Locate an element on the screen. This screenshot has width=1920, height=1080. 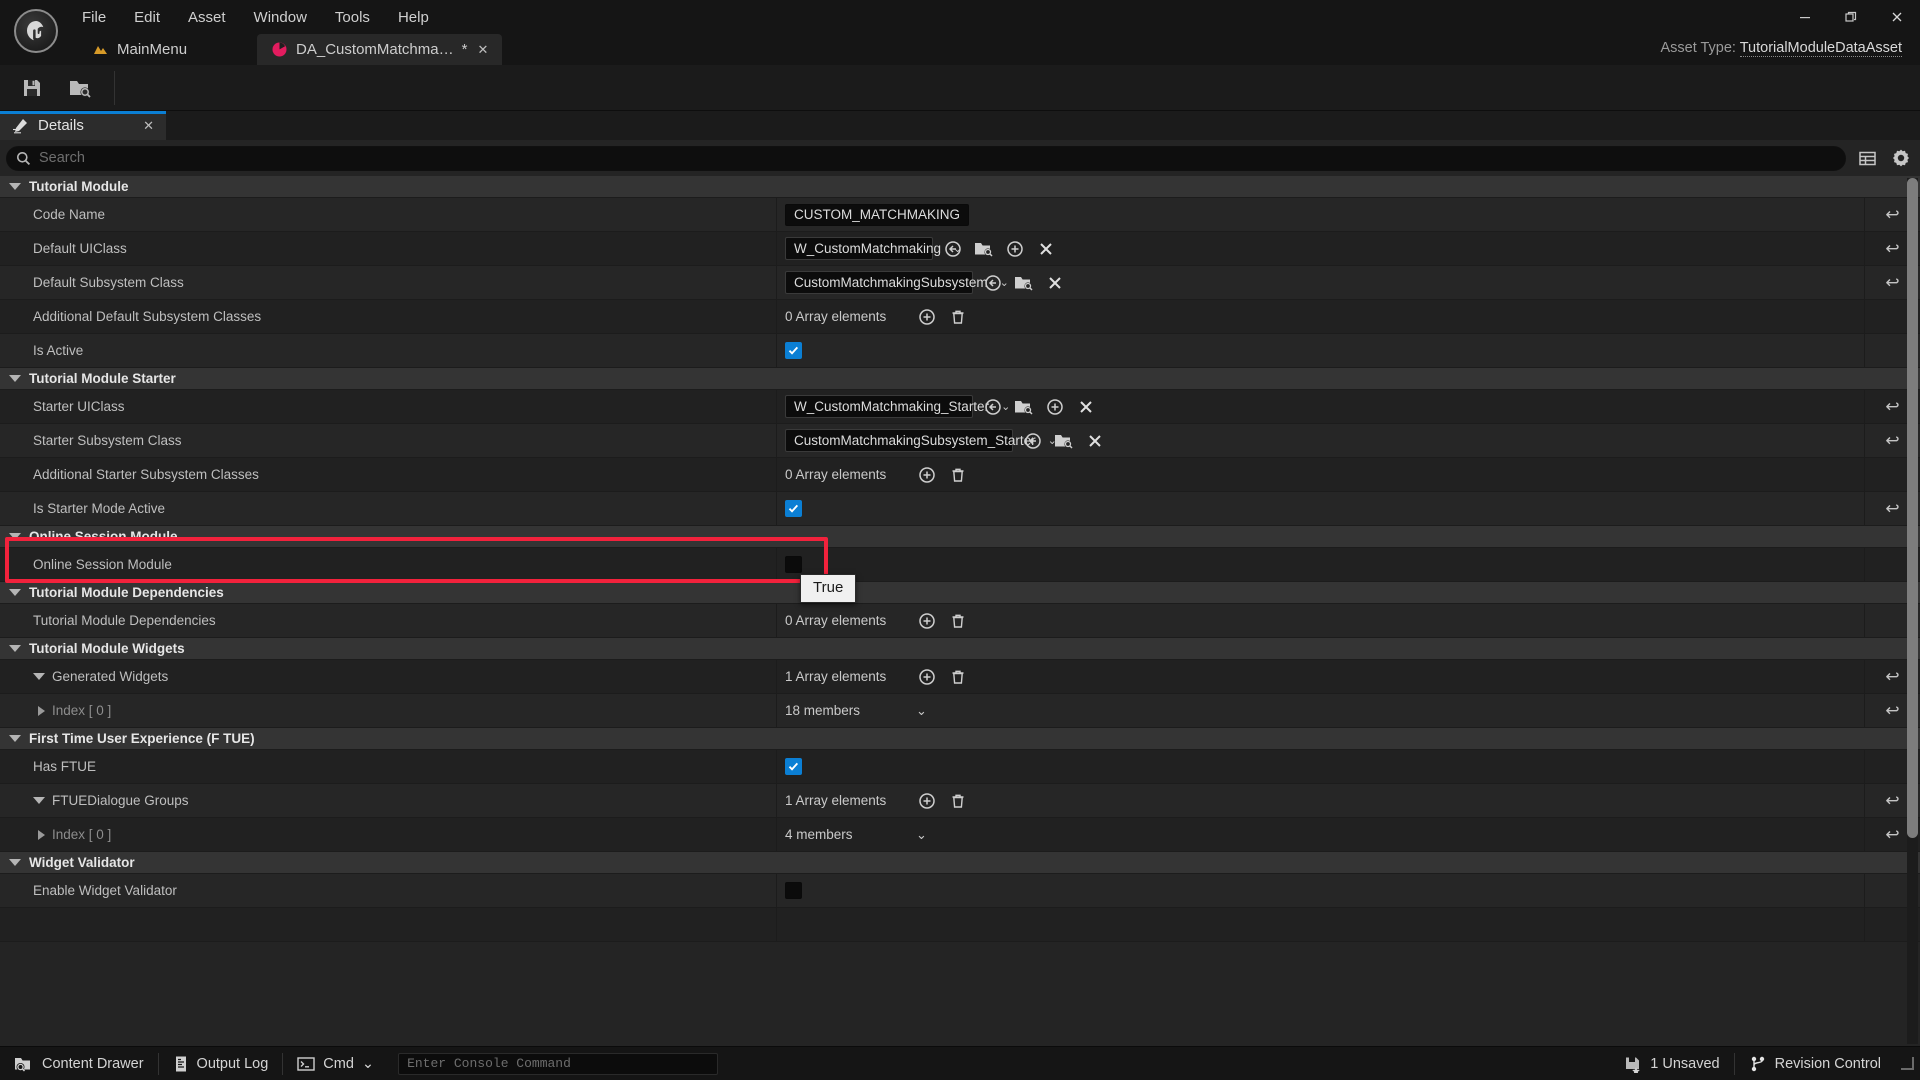
code-name-input: CUSTOM_MATCHMAKING is located at coordinates (877, 214).